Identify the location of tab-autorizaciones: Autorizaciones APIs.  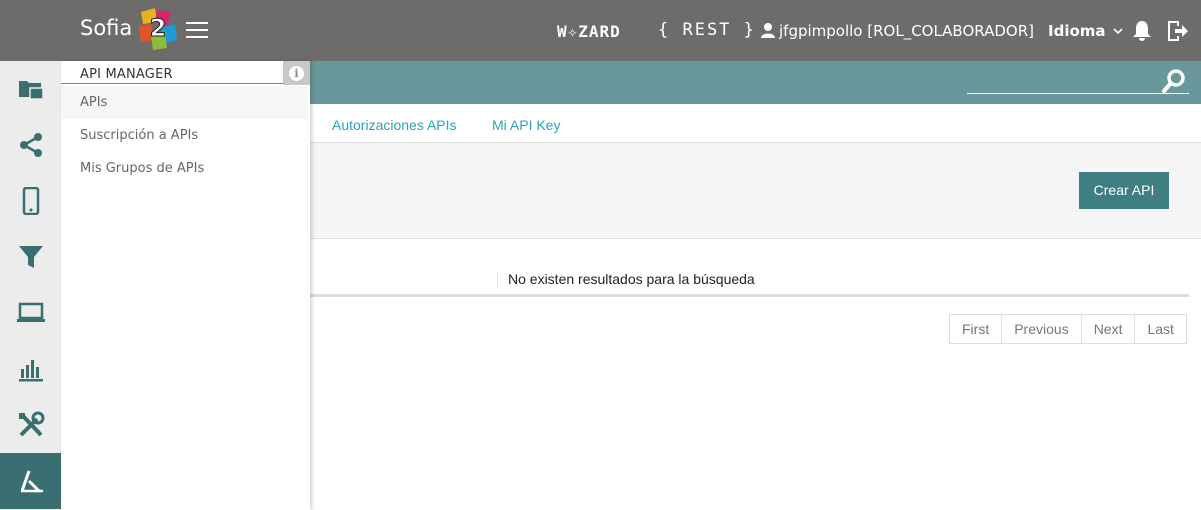
(394, 125).